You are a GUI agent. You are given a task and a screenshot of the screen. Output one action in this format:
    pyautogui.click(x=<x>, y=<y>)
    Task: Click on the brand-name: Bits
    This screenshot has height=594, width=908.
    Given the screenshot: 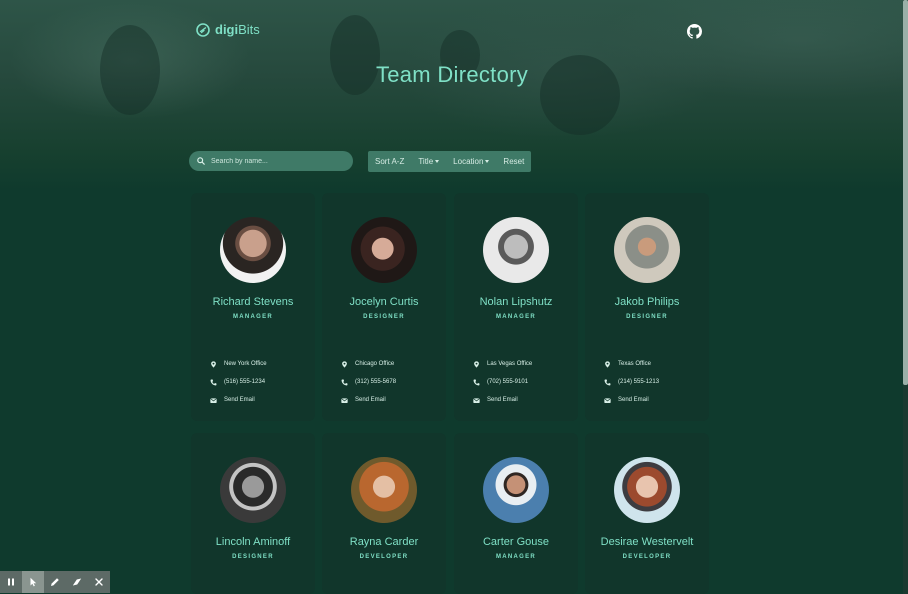 What is the action you would take?
    pyautogui.click(x=249, y=29)
    